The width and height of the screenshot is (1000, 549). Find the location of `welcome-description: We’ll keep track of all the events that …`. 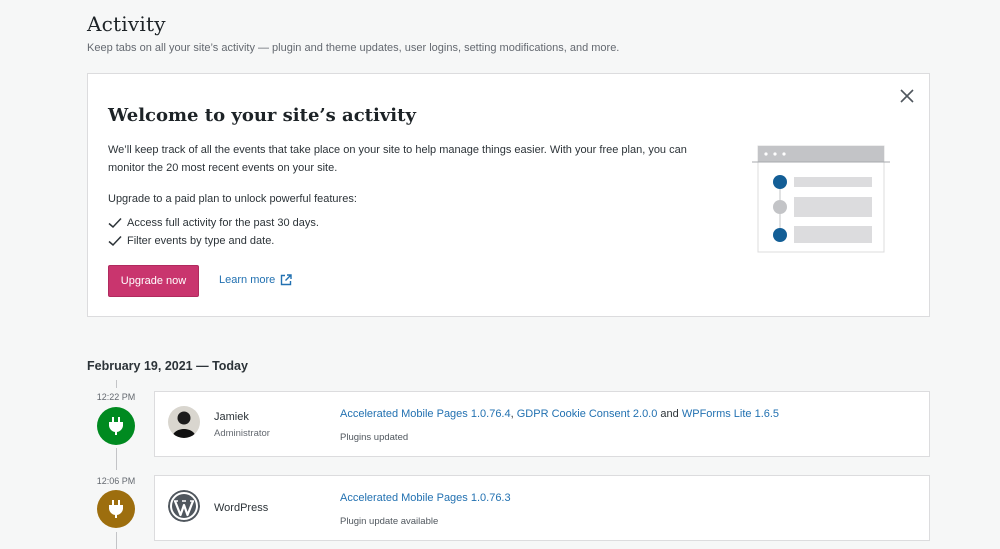

welcome-description: We’ll keep track of all the events that … is located at coordinates (397, 159).